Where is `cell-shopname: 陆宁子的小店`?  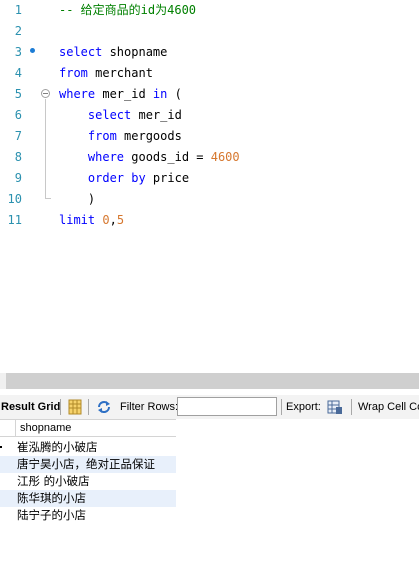 cell-shopname: 陆宁子的小店 is located at coordinates (51, 515).